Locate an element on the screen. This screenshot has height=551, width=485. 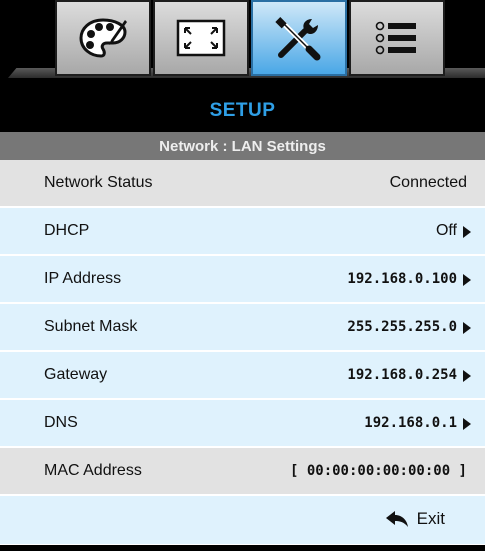
tab-image is located at coordinates (201, 38).